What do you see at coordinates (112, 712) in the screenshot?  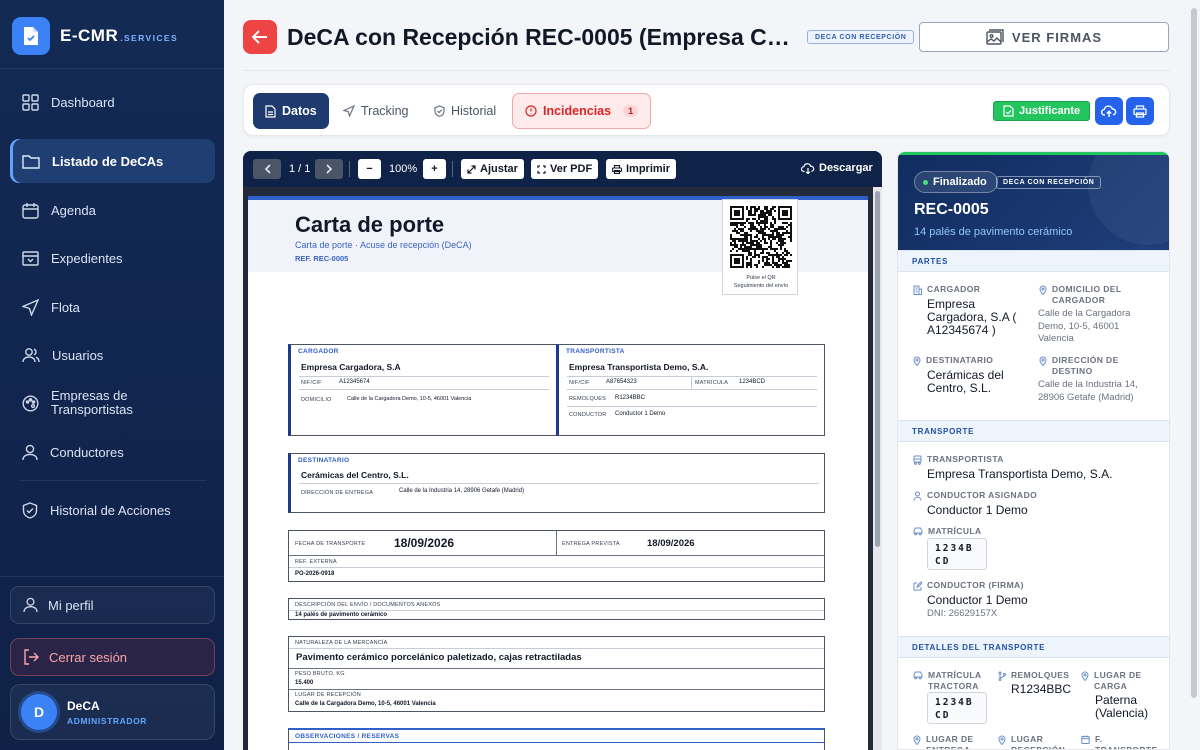 I see `user-card: D DeCA ADMINISTRADOR` at bounding box center [112, 712].